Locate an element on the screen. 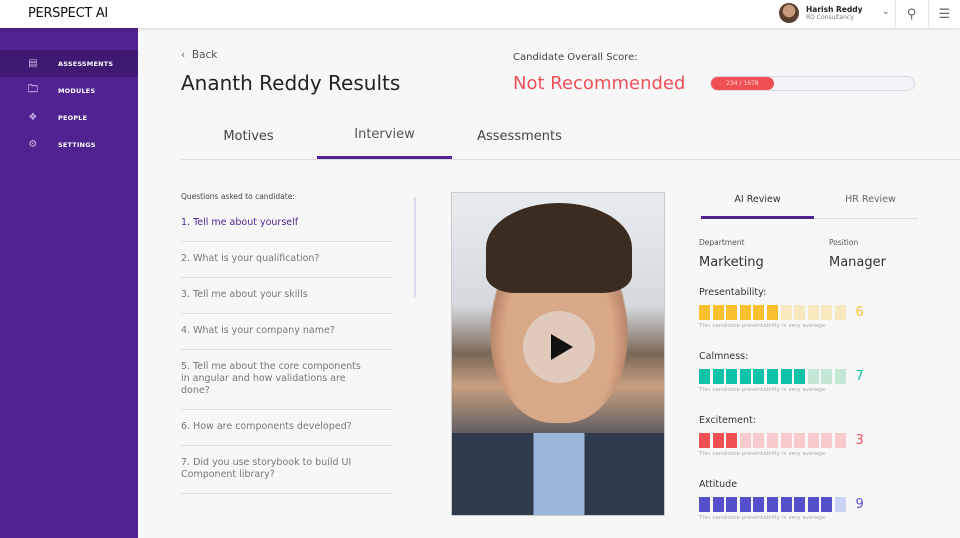 The image size is (960, 538). department-value: Marketing is located at coordinates (731, 262).